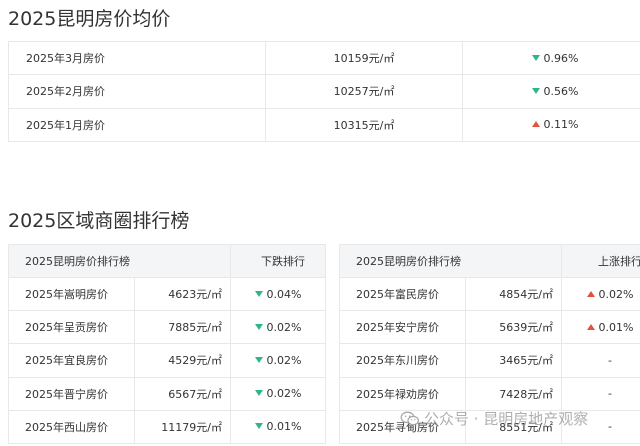 Image resolution: width=640 pixels, height=446 pixels. I want to click on row-label: 2025年2月房价, so click(137, 91).